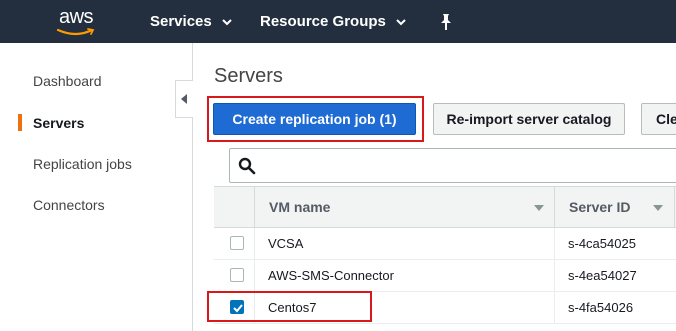 The image size is (676, 331). What do you see at coordinates (315, 119) in the screenshot?
I see `highlight-create-button` at bounding box center [315, 119].